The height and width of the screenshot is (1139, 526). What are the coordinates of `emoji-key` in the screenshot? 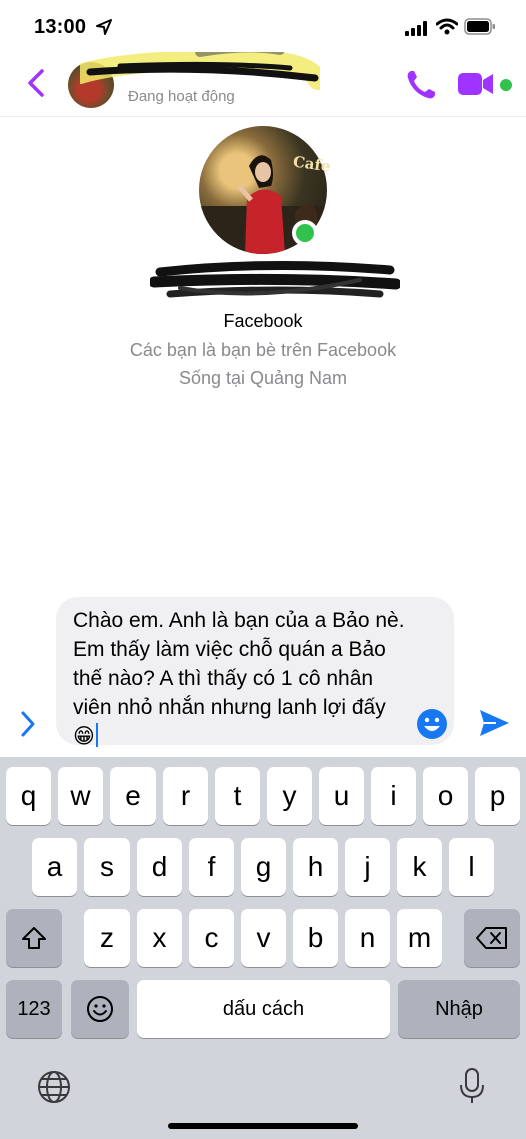 It's located at (100, 1009).